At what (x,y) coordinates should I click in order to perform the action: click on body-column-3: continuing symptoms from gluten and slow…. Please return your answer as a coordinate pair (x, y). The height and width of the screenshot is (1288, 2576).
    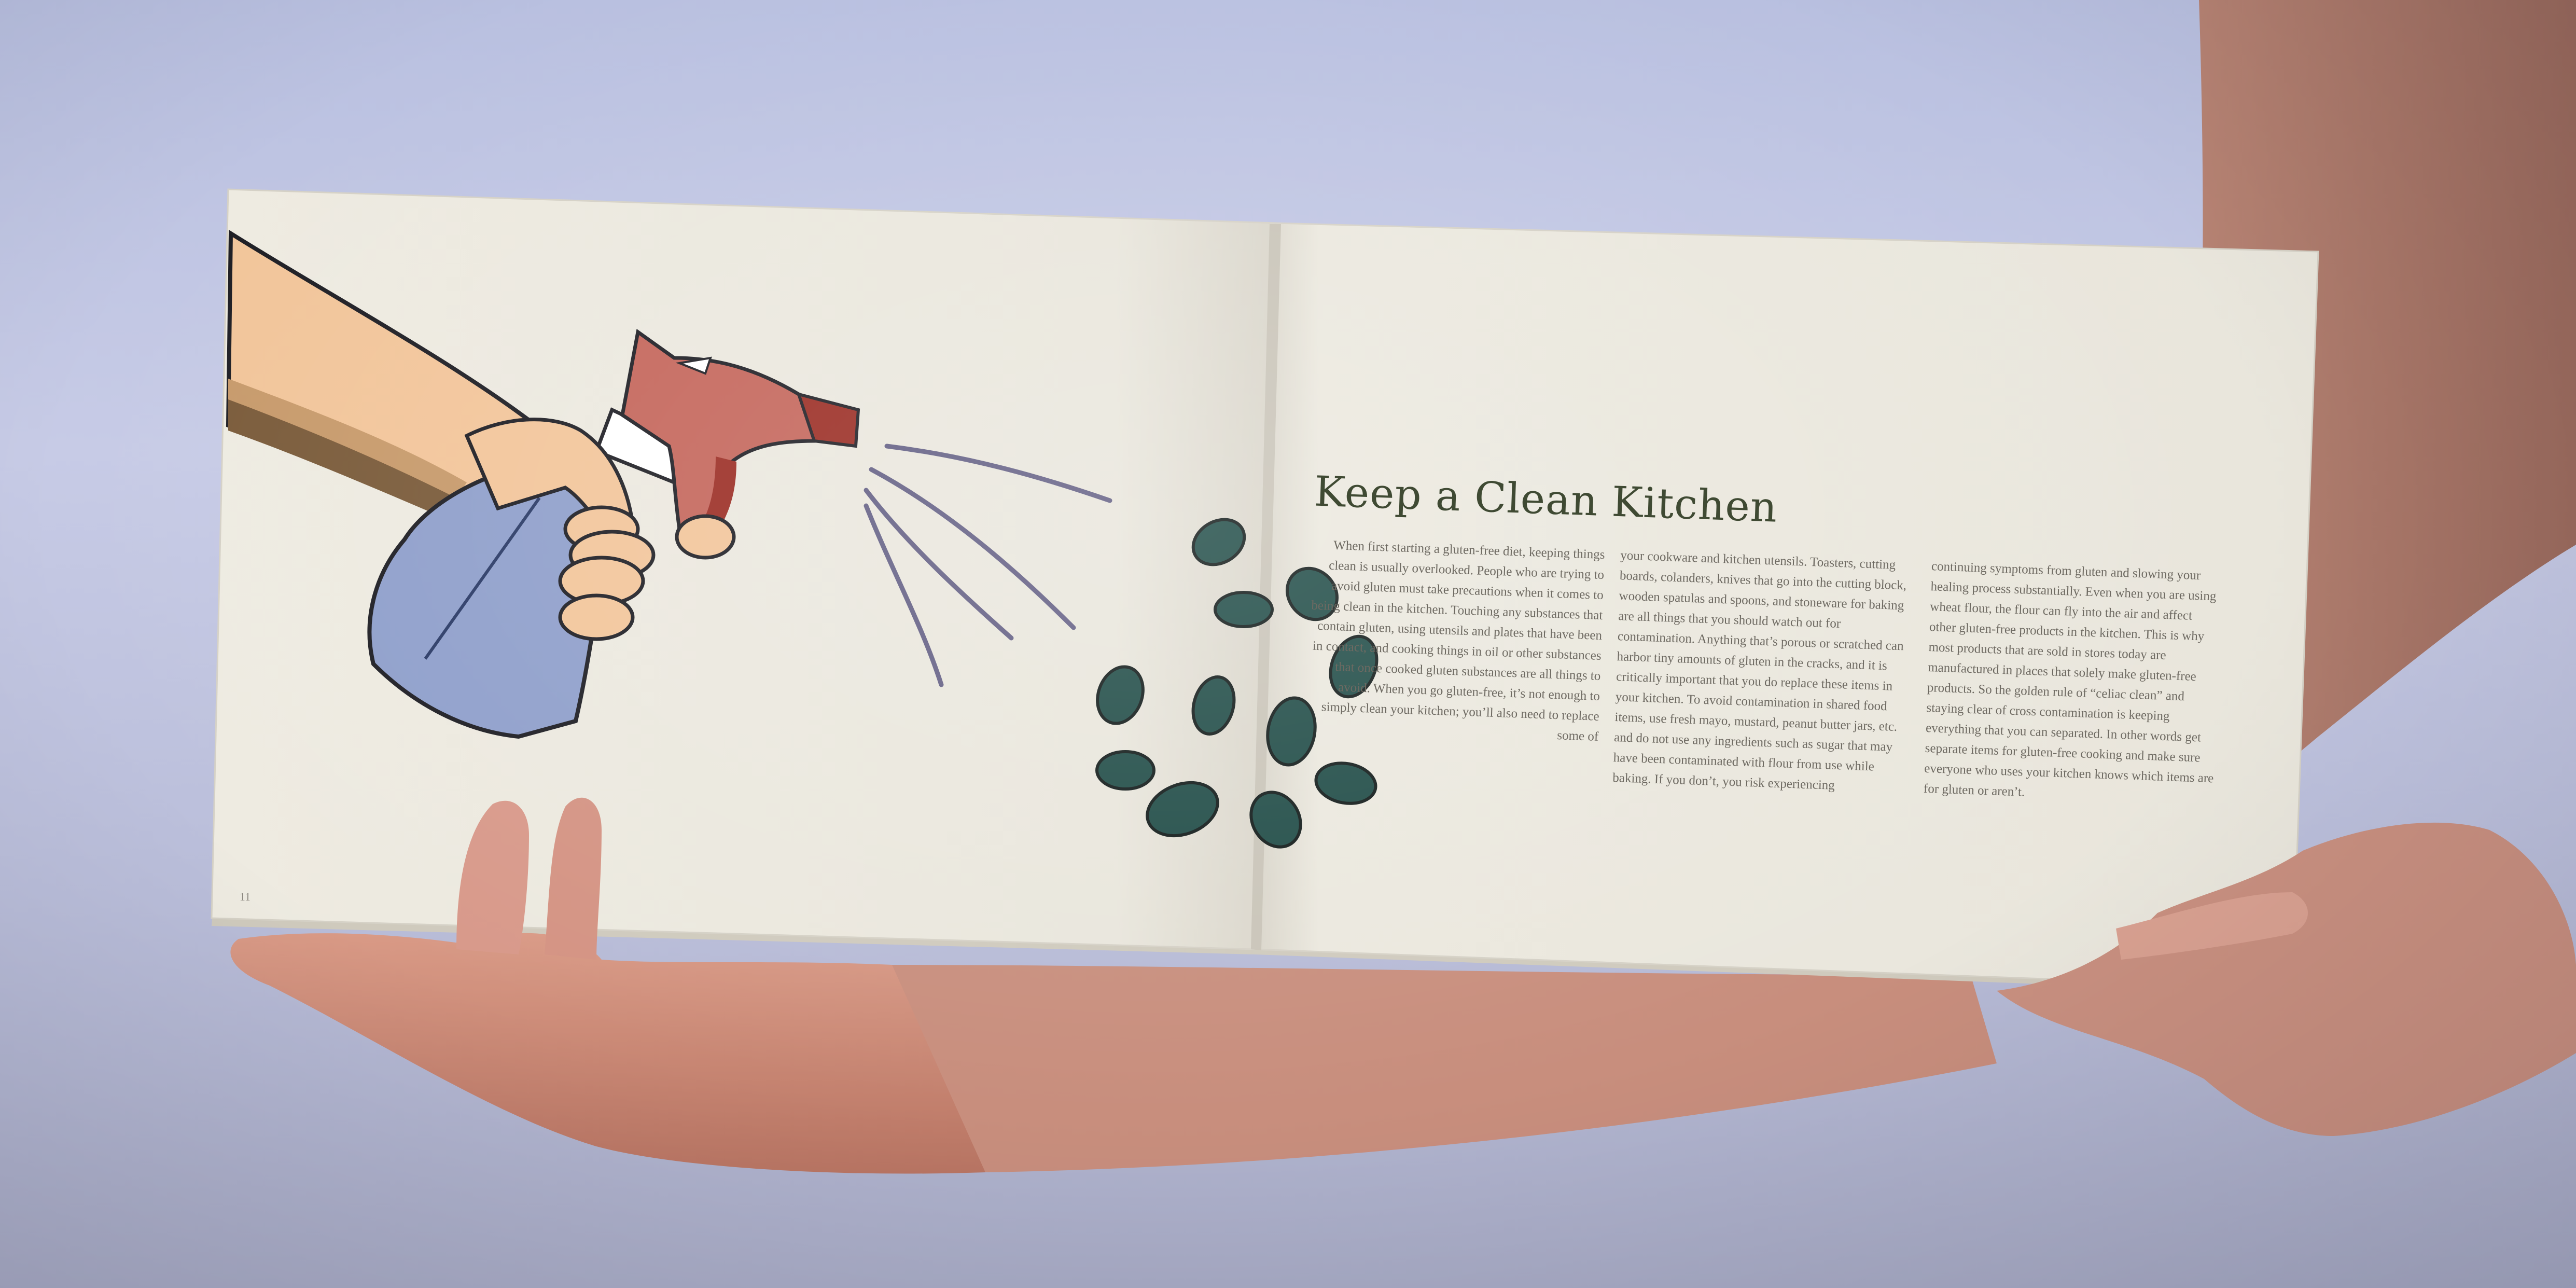
    Looking at the image, I should click on (2070, 679).